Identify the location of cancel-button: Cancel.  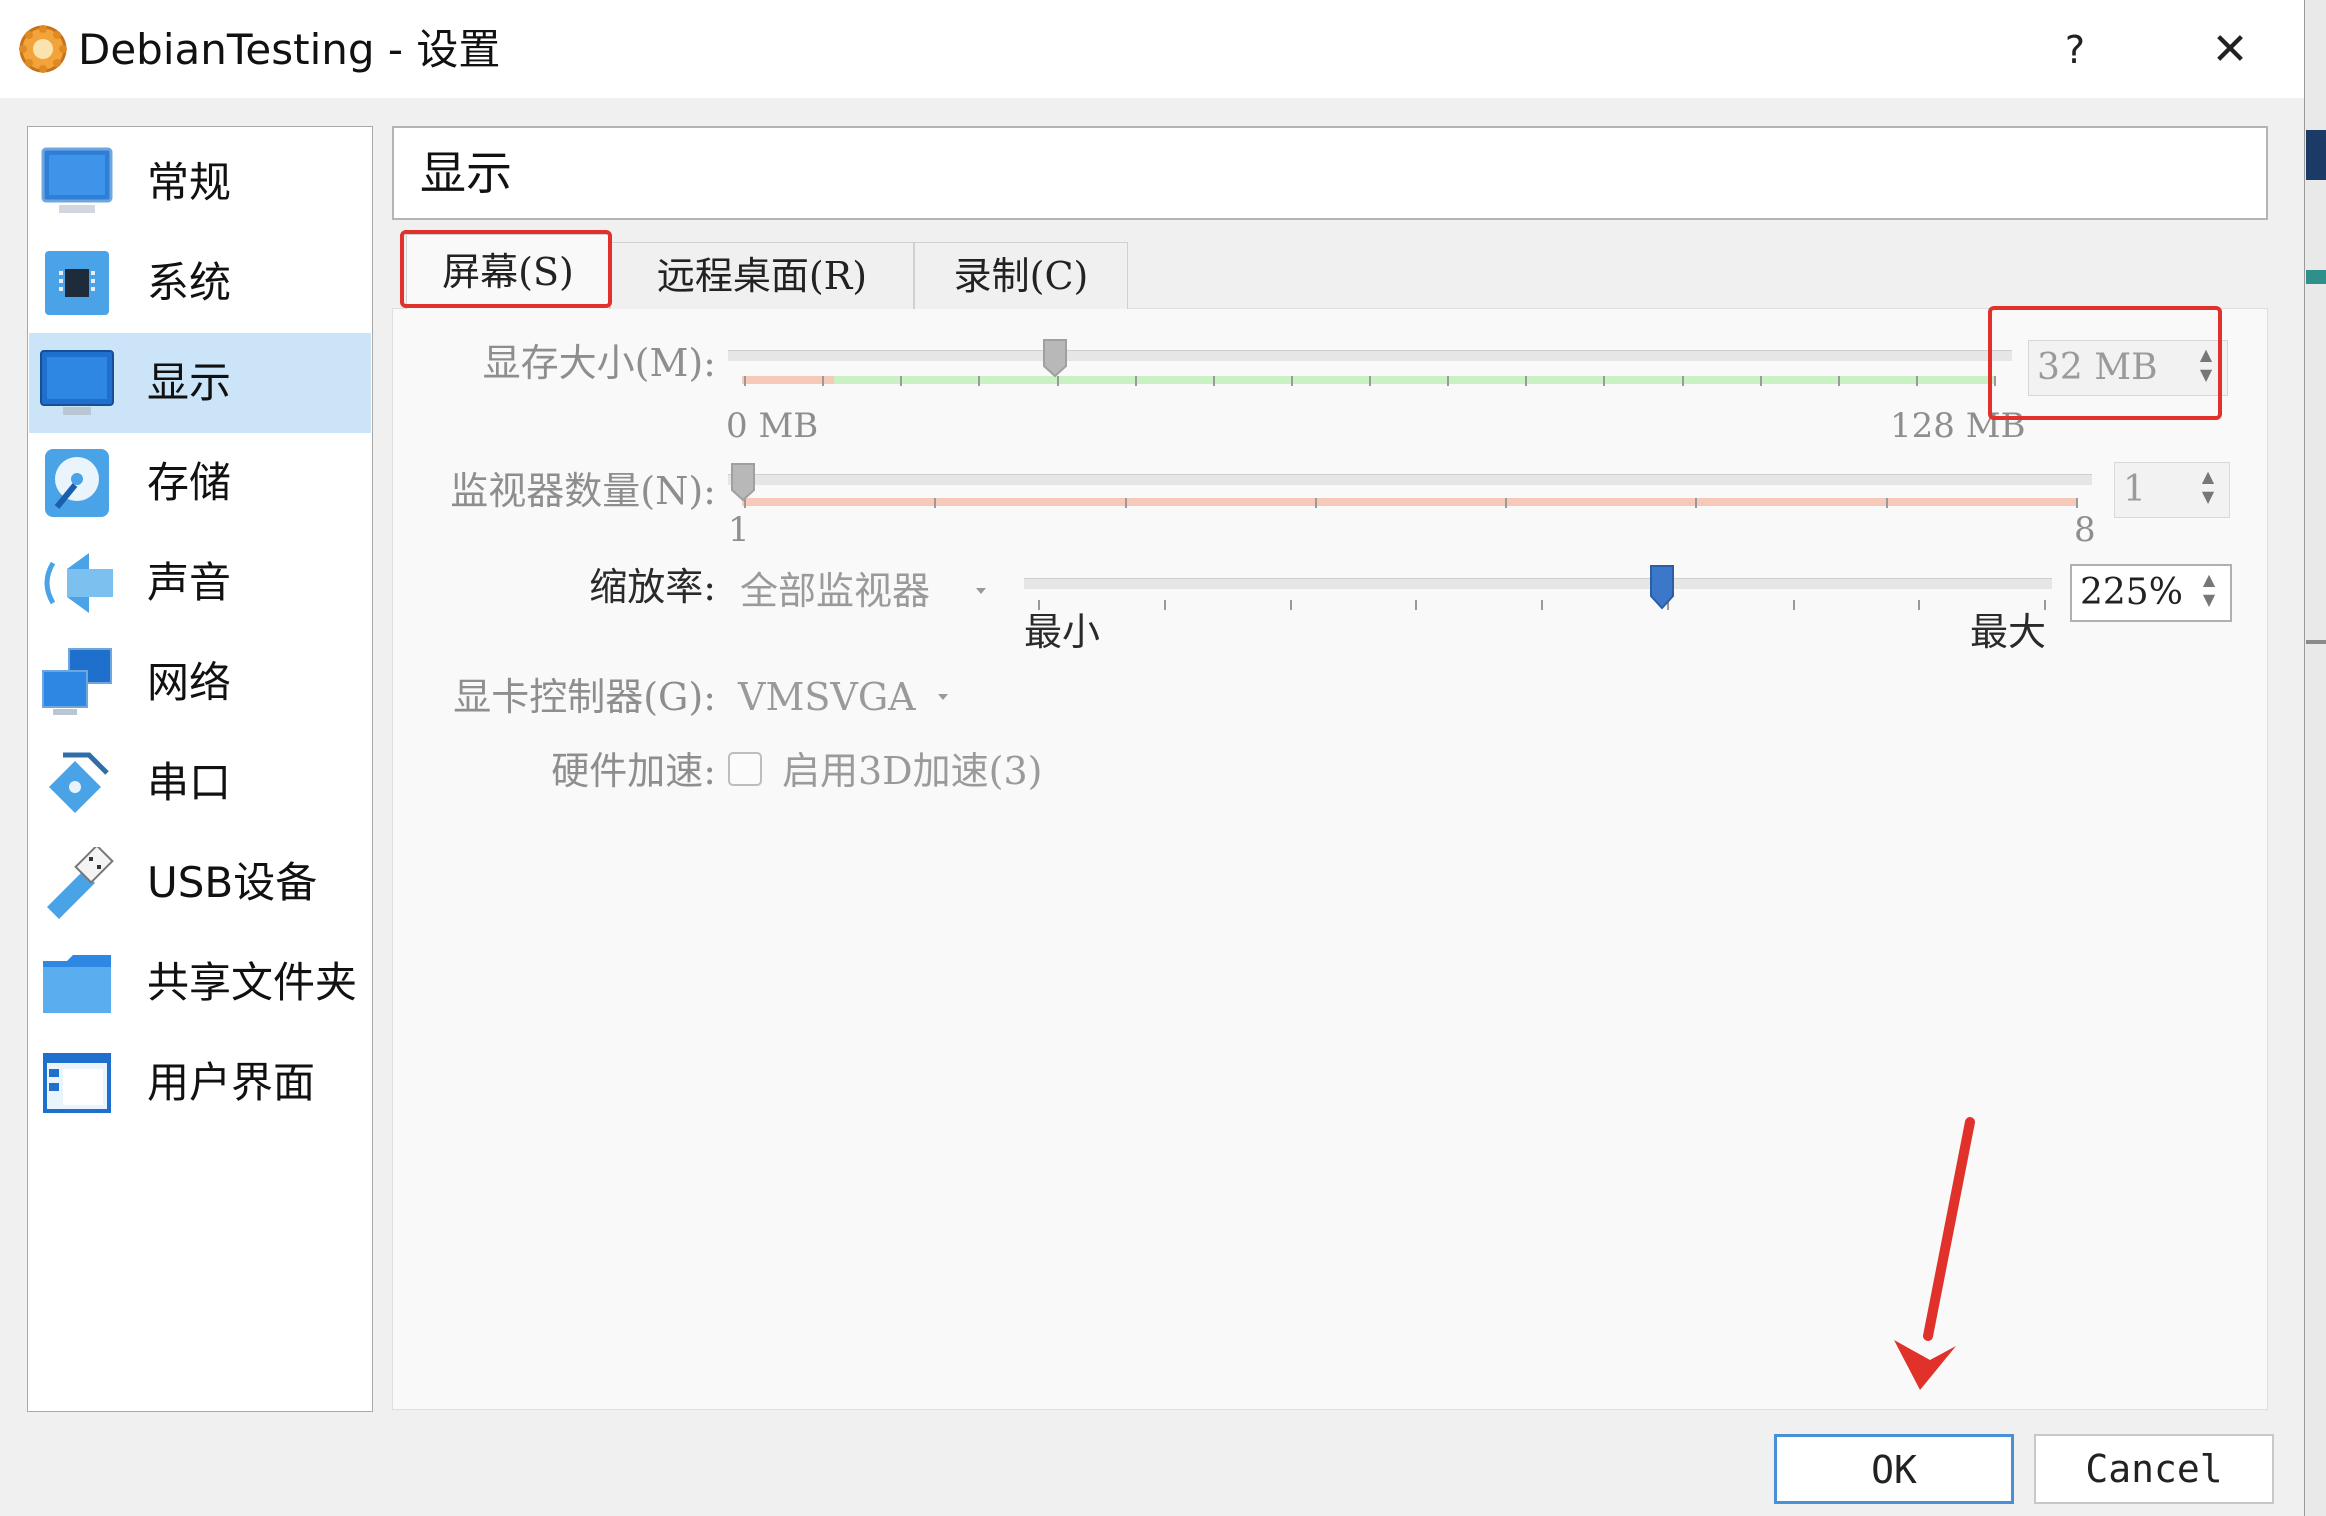
(2154, 1469).